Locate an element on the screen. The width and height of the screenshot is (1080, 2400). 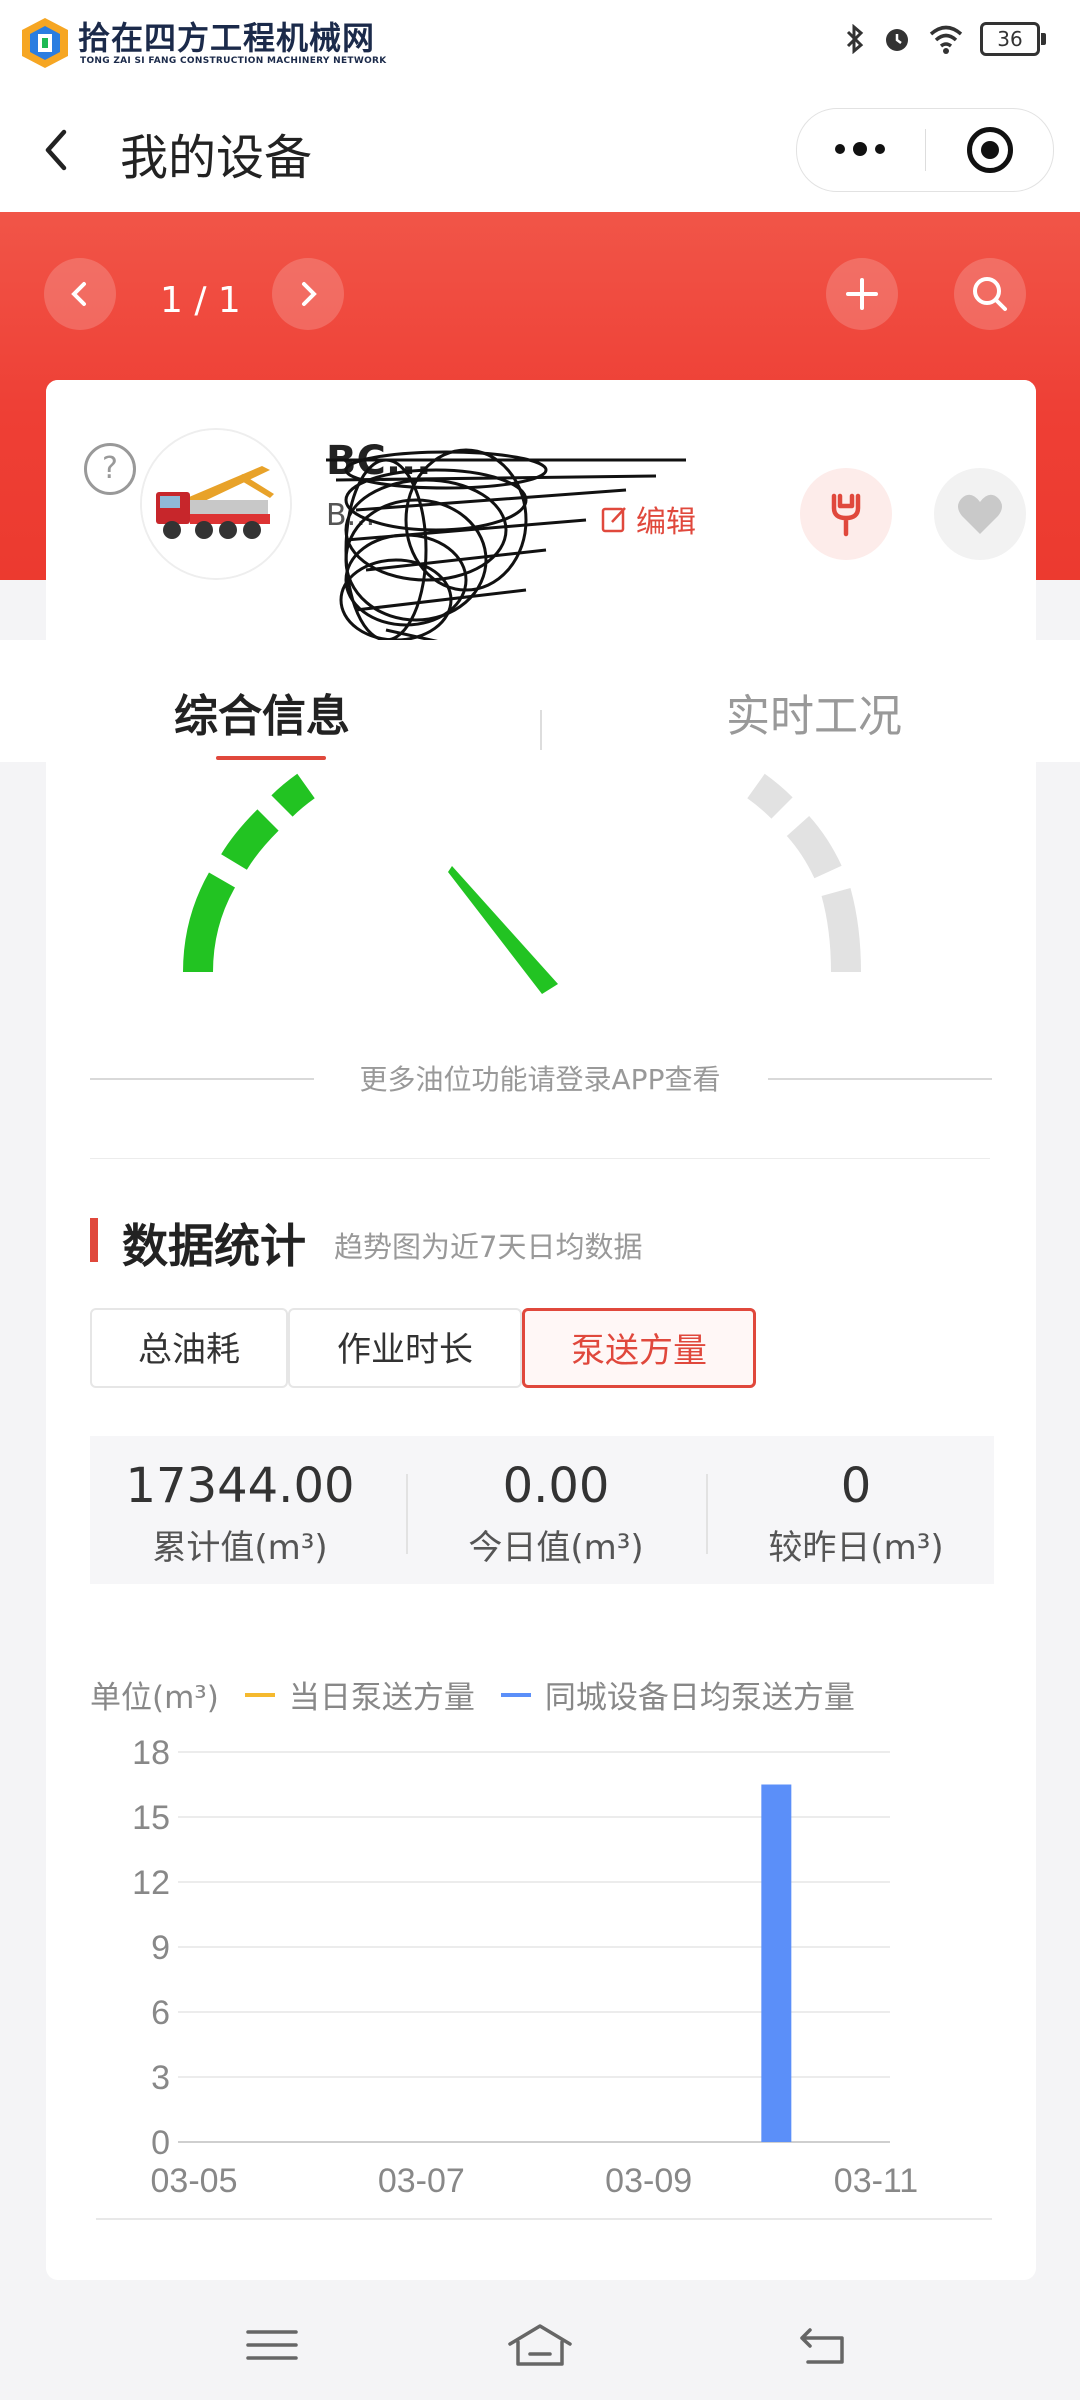
info-tabs: 综合信息 实时工况 is located at coordinates (540, 701).